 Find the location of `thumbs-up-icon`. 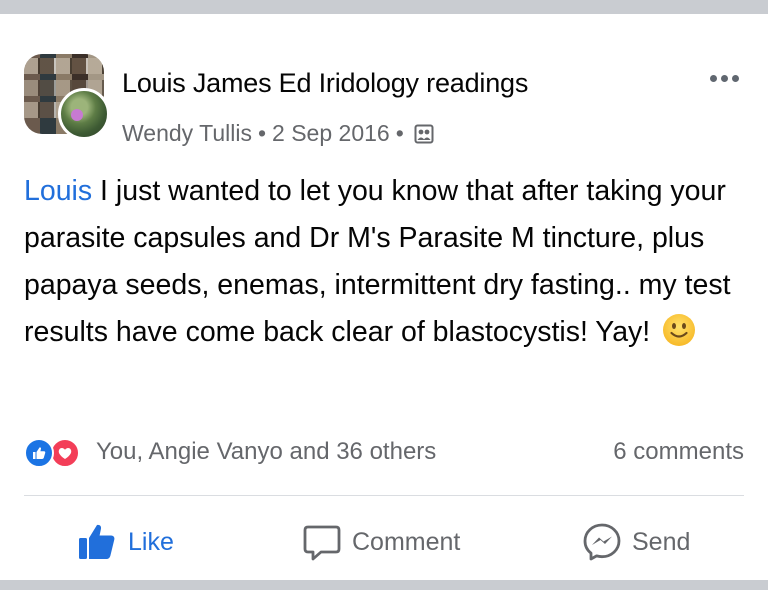

thumbs-up-icon is located at coordinates (97, 541).